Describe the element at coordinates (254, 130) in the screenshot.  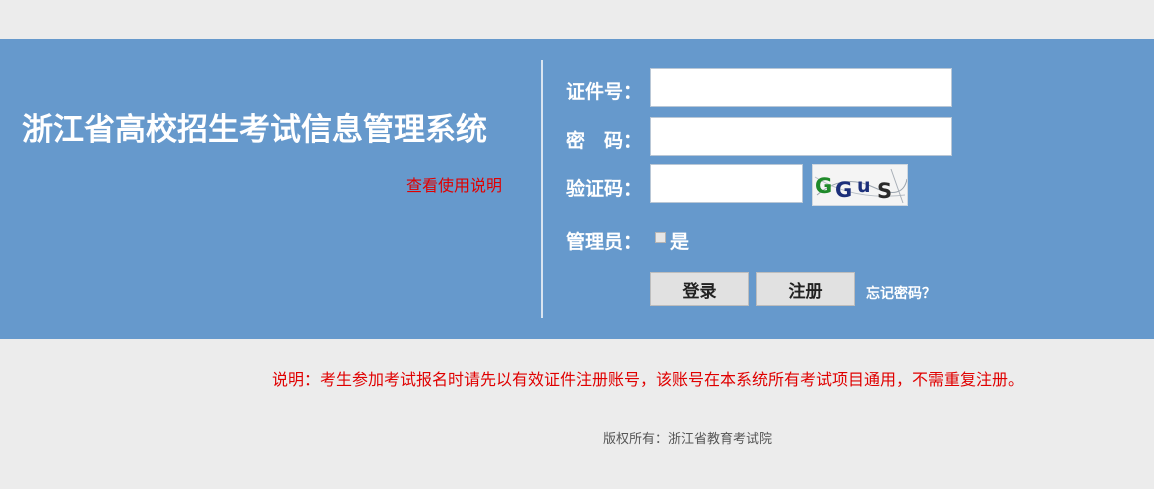
I see `system-title: 浙江省高校招生考试信息管理系统` at that location.